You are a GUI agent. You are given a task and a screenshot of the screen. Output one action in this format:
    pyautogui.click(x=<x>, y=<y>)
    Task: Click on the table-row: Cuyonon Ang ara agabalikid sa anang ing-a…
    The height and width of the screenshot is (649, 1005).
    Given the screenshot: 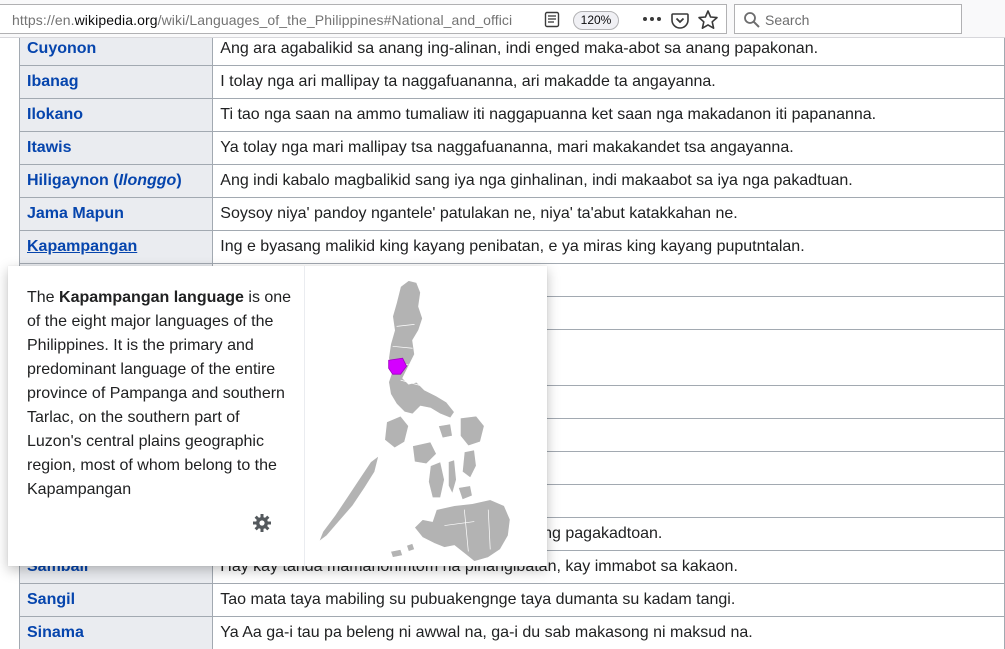 What is the action you would take?
    pyautogui.click(x=511, y=52)
    